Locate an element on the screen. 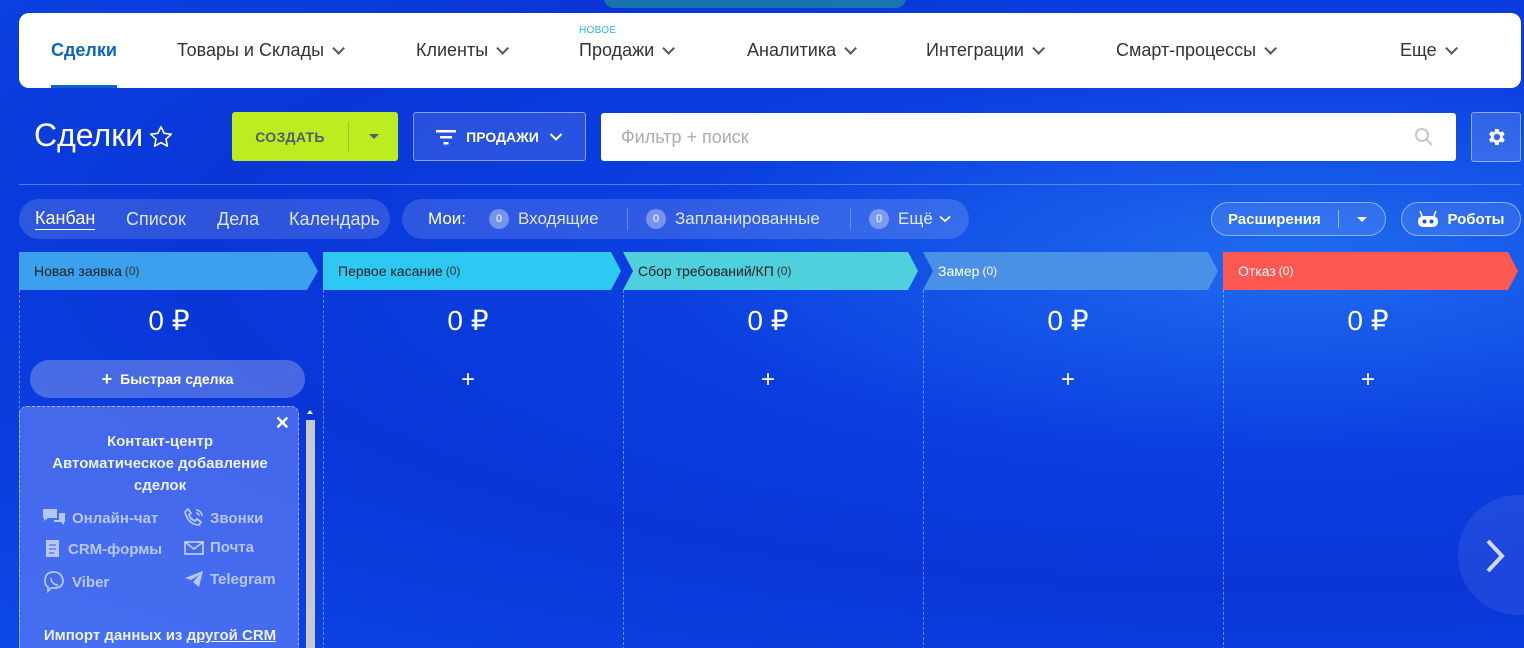 This screenshot has height=648, width=1524. promo-title-line: сделок is located at coordinates (160, 485).